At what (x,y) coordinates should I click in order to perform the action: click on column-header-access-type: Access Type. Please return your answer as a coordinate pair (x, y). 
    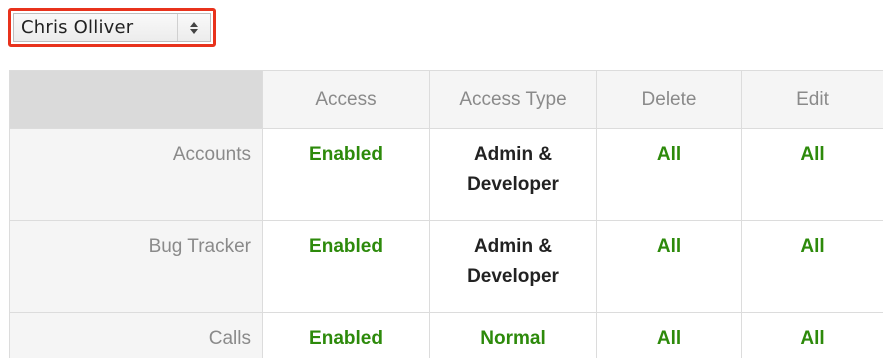
    Looking at the image, I should click on (513, 99).